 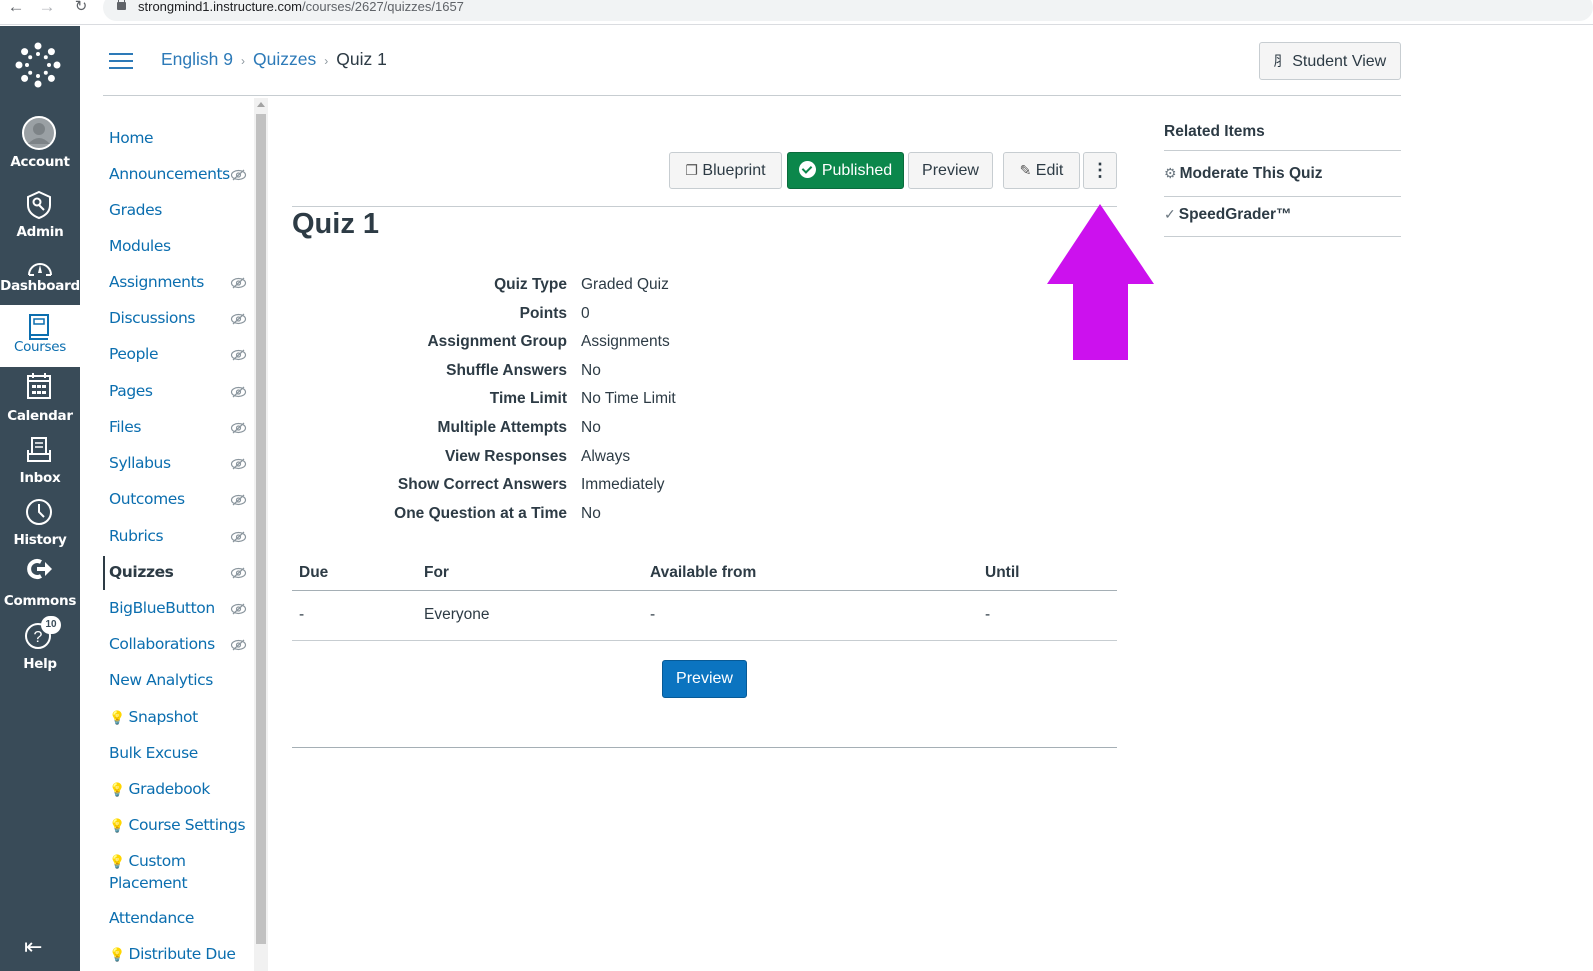 I want to click on back-arrow-icon: ←, so click(x=16, y=9).